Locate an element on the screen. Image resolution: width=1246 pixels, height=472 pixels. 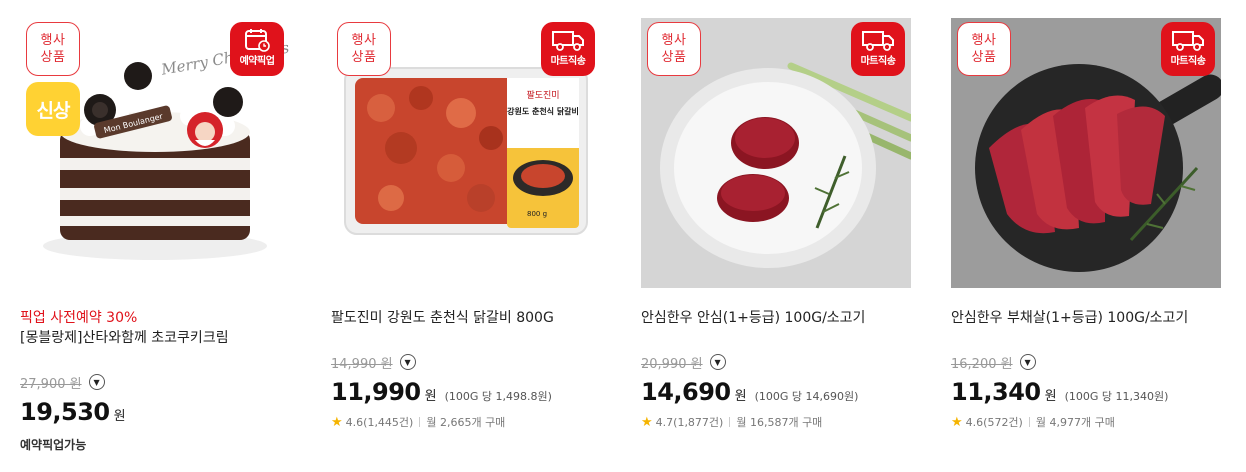
service-badge-label: 예약픽업 is located at coordinates (257, 61).